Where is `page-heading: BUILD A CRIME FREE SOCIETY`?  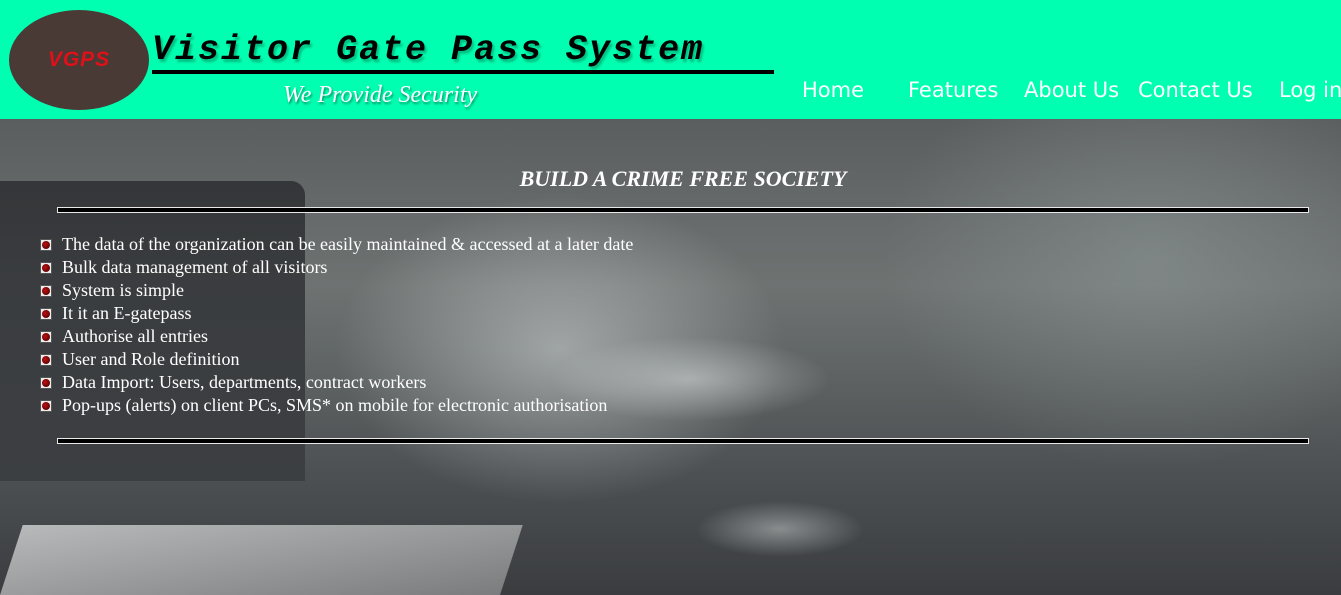 page-heading: BUILD A CRIME FREE SOCIETY is located at coordinates (683, 178).